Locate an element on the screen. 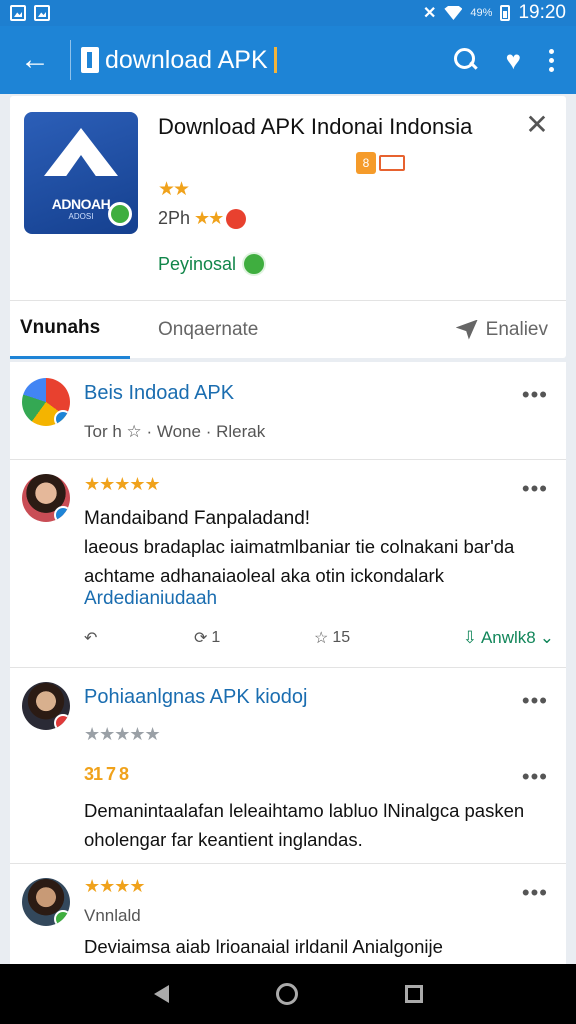  play-badge-icon is located at coordinates (254, 264).